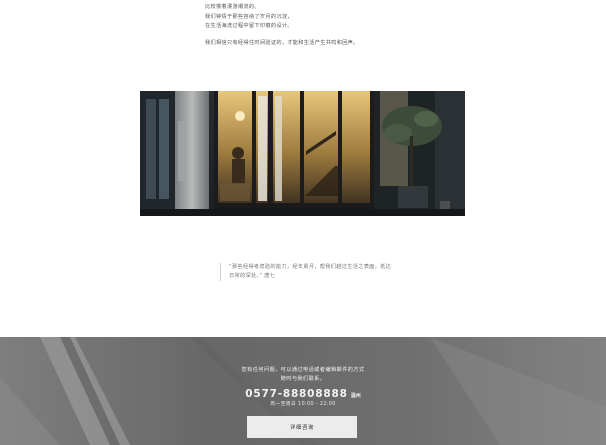 This screenshot has width=606, height=445. What do you see at coordinates (310, 271) in the screenshot?
I see `quote-text: “那些经得考虑验的能力，经年累月，帮我们越过生活之表面，抵达日常的深处。” 唐七` at bounding box center [310, 271].